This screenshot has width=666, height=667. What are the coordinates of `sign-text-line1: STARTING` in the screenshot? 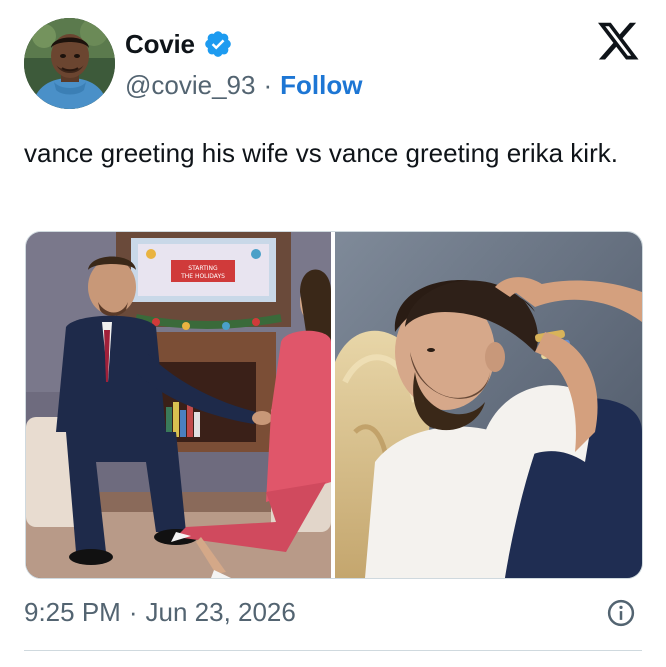 It's located at (203, 268).